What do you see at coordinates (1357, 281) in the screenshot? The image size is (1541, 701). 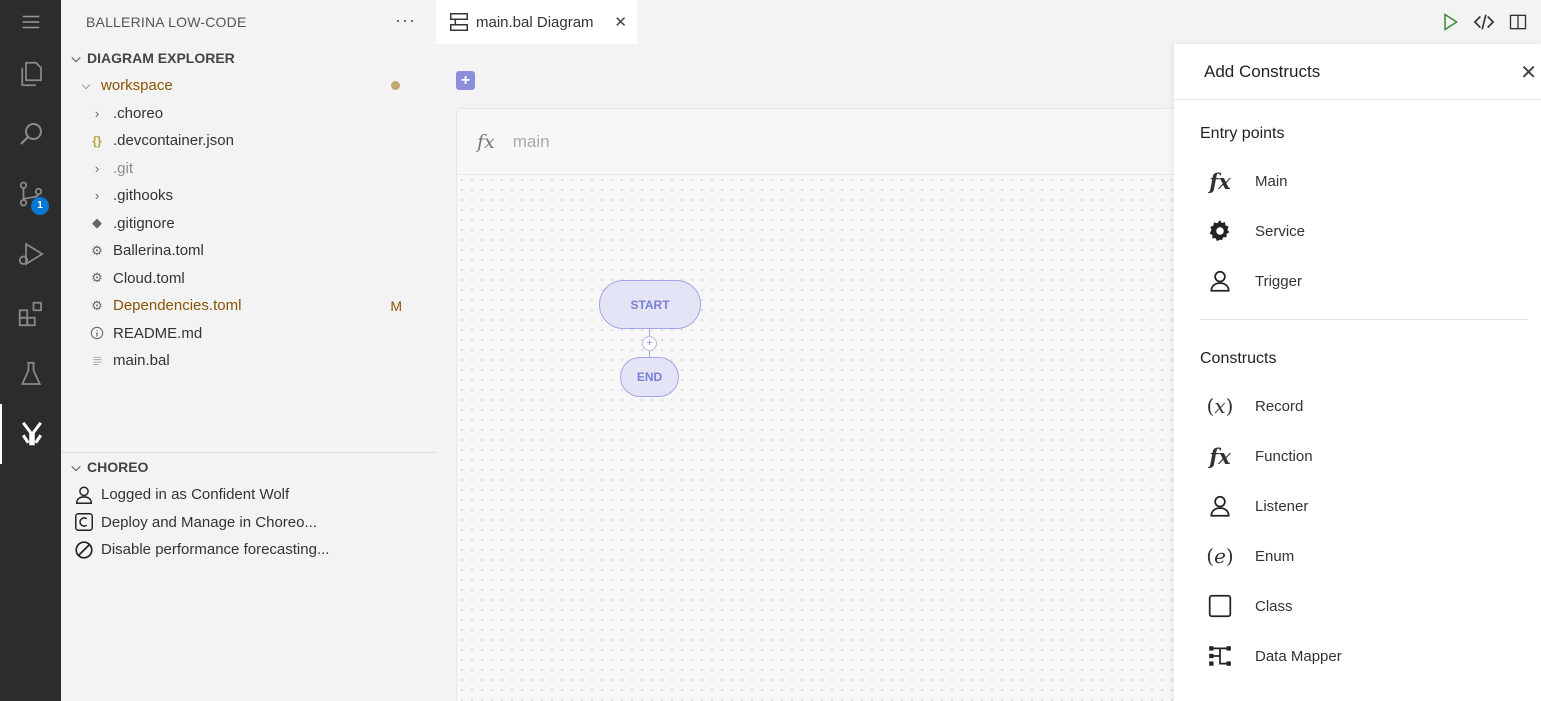 I see `construct-trigger: Trigger` at bounding box center [1357, 281].